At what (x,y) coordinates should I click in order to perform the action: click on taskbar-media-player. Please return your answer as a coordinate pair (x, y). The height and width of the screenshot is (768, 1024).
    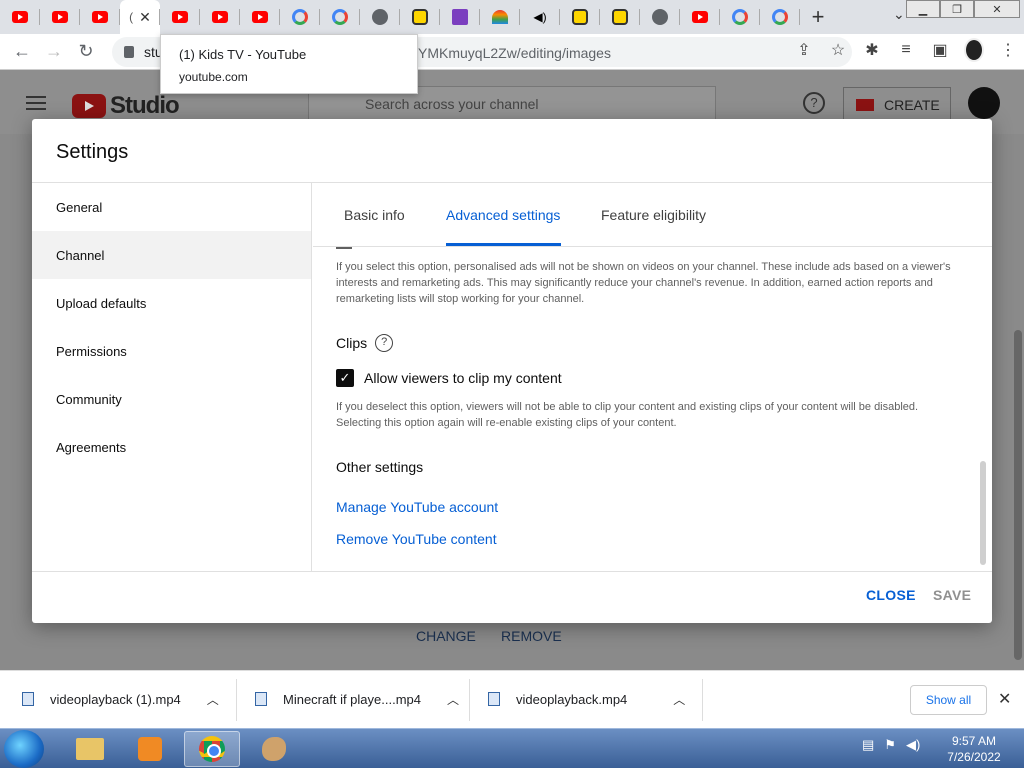
    Looking at the image, I should click on (150, 749).